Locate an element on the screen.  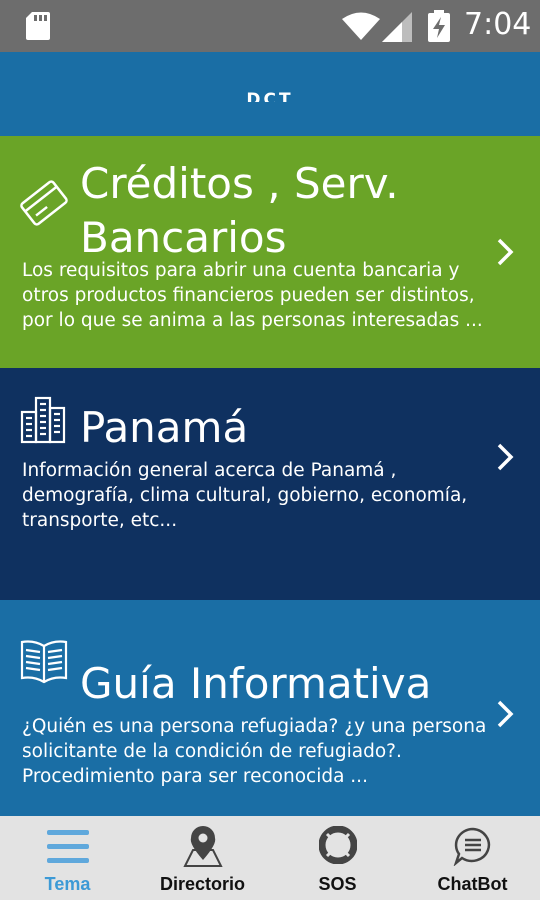
nav-label: ChatBot is located at coordinates (472, 884).